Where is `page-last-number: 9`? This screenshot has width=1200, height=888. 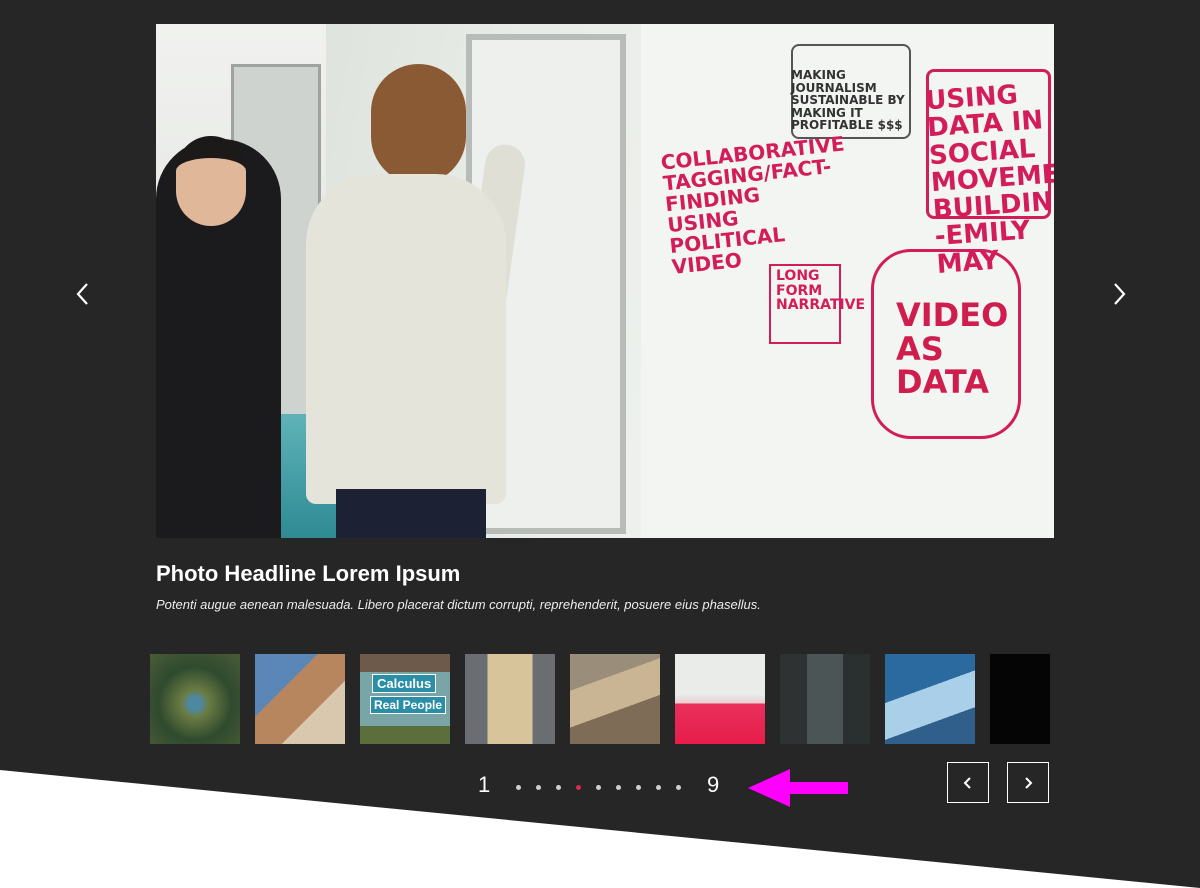
page-last-number: 9 is located at coordinates (713, 785).